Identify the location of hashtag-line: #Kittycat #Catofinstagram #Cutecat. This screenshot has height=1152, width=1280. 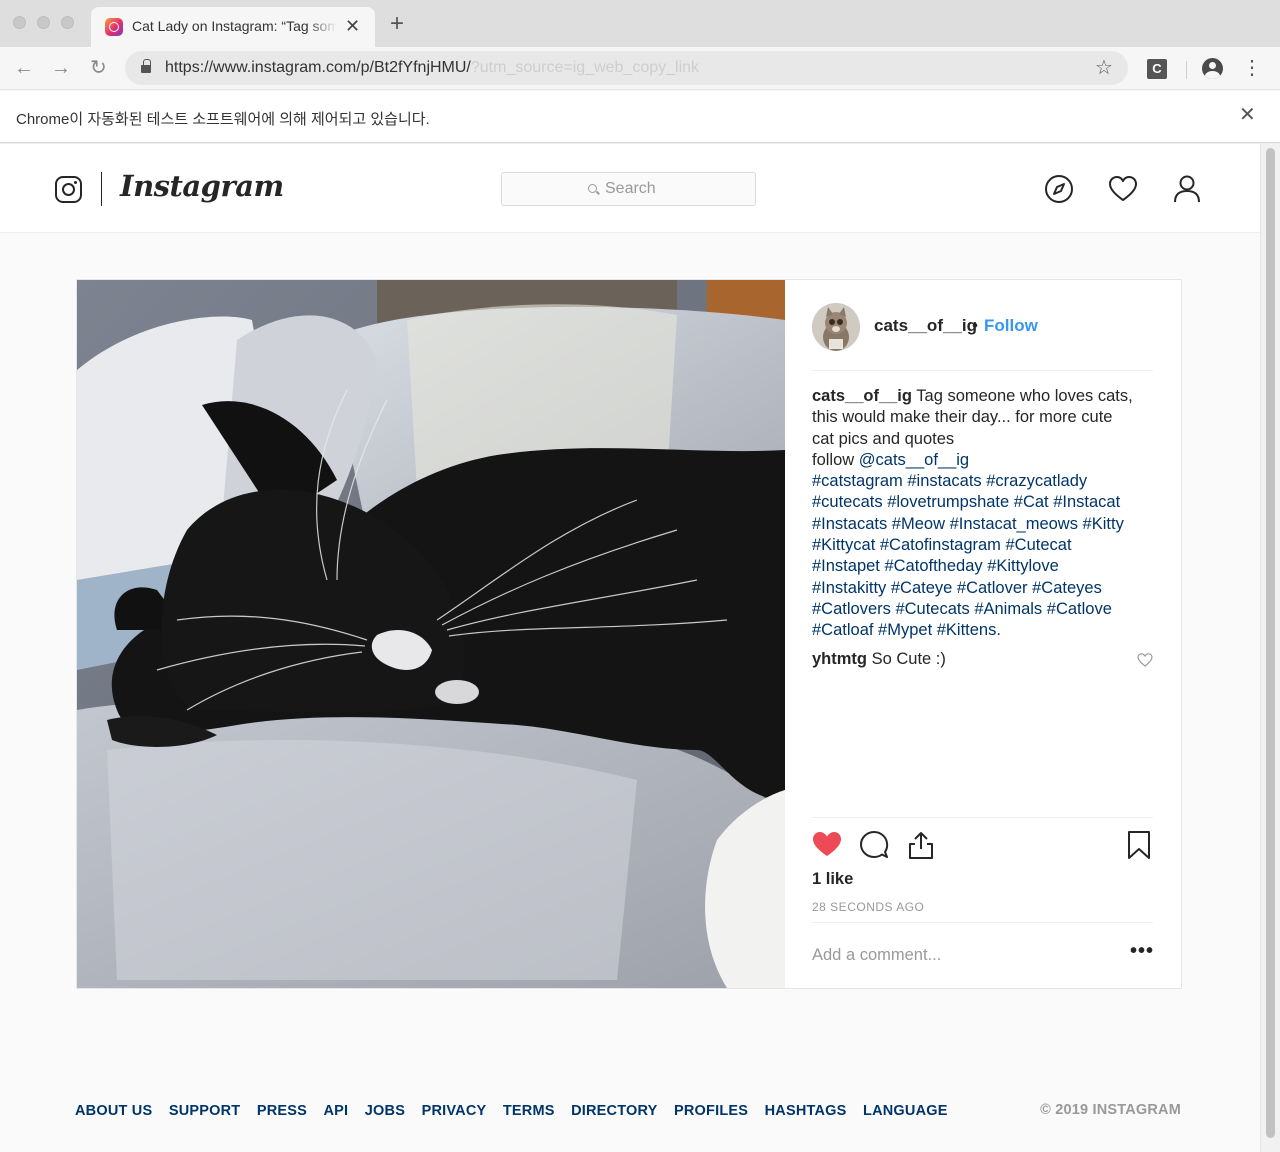
(942, 545).